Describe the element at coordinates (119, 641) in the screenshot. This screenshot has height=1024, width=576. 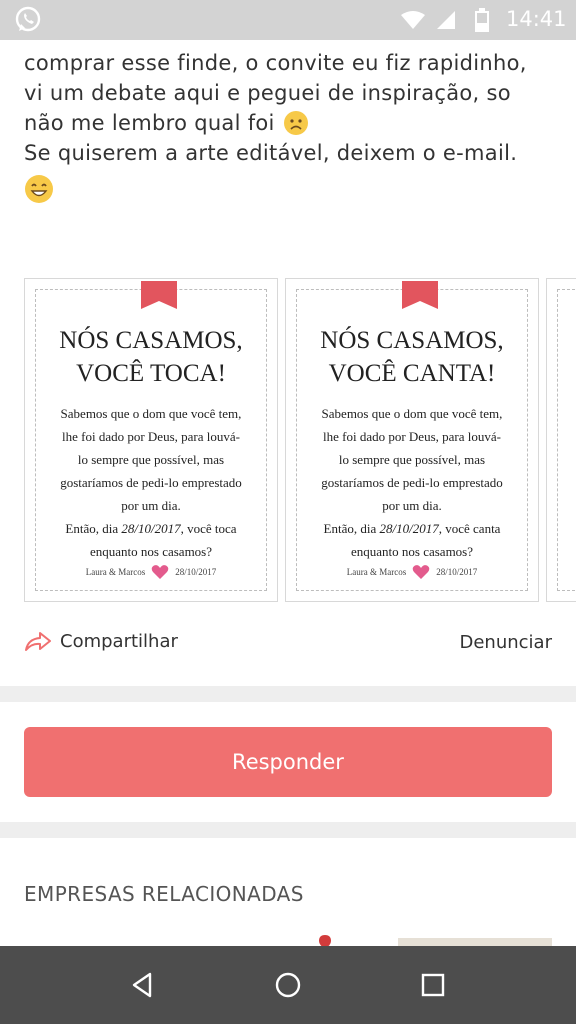
I see `share-label: Compartilhar` at that location.